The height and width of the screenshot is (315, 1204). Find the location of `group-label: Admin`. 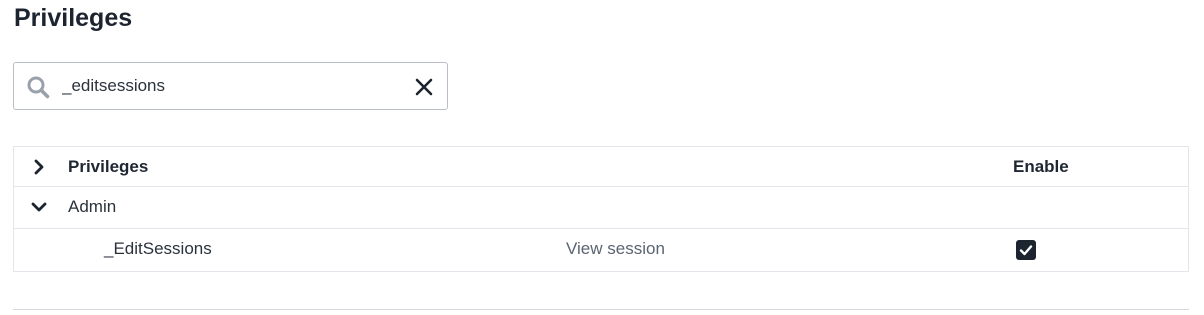

group-label: Admin is located at coordinates (92, 206).